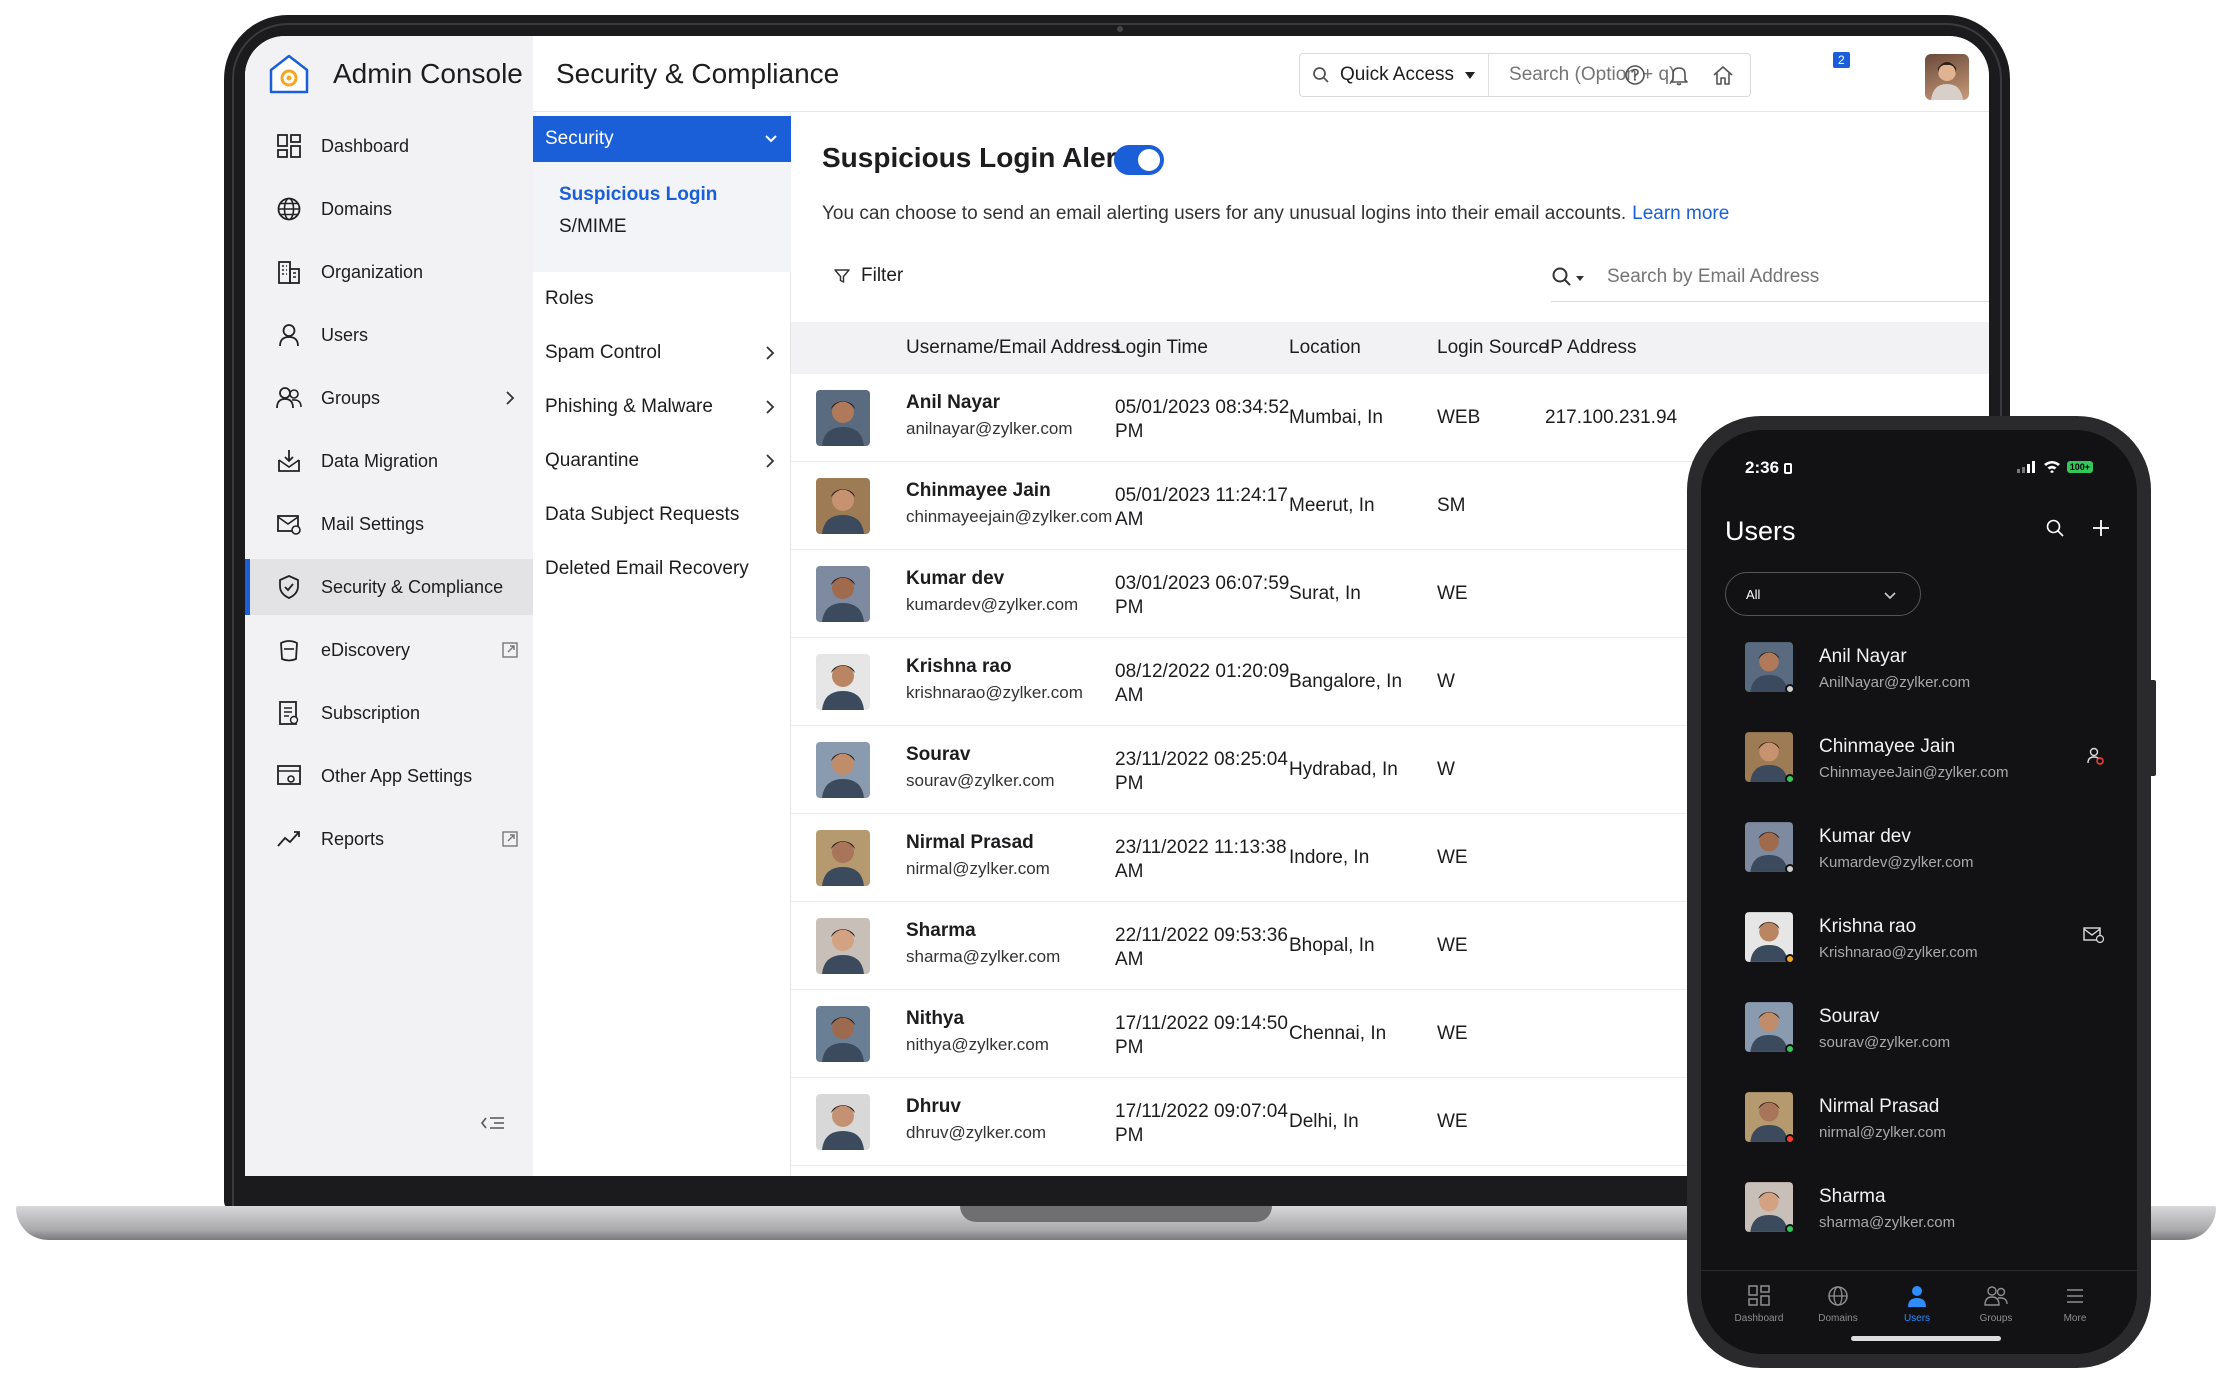 This screenshot has width=2230, height=1379. Describe the element at coordinates (1917, 1296) in the screenshot. I see `user-icon` at that location.